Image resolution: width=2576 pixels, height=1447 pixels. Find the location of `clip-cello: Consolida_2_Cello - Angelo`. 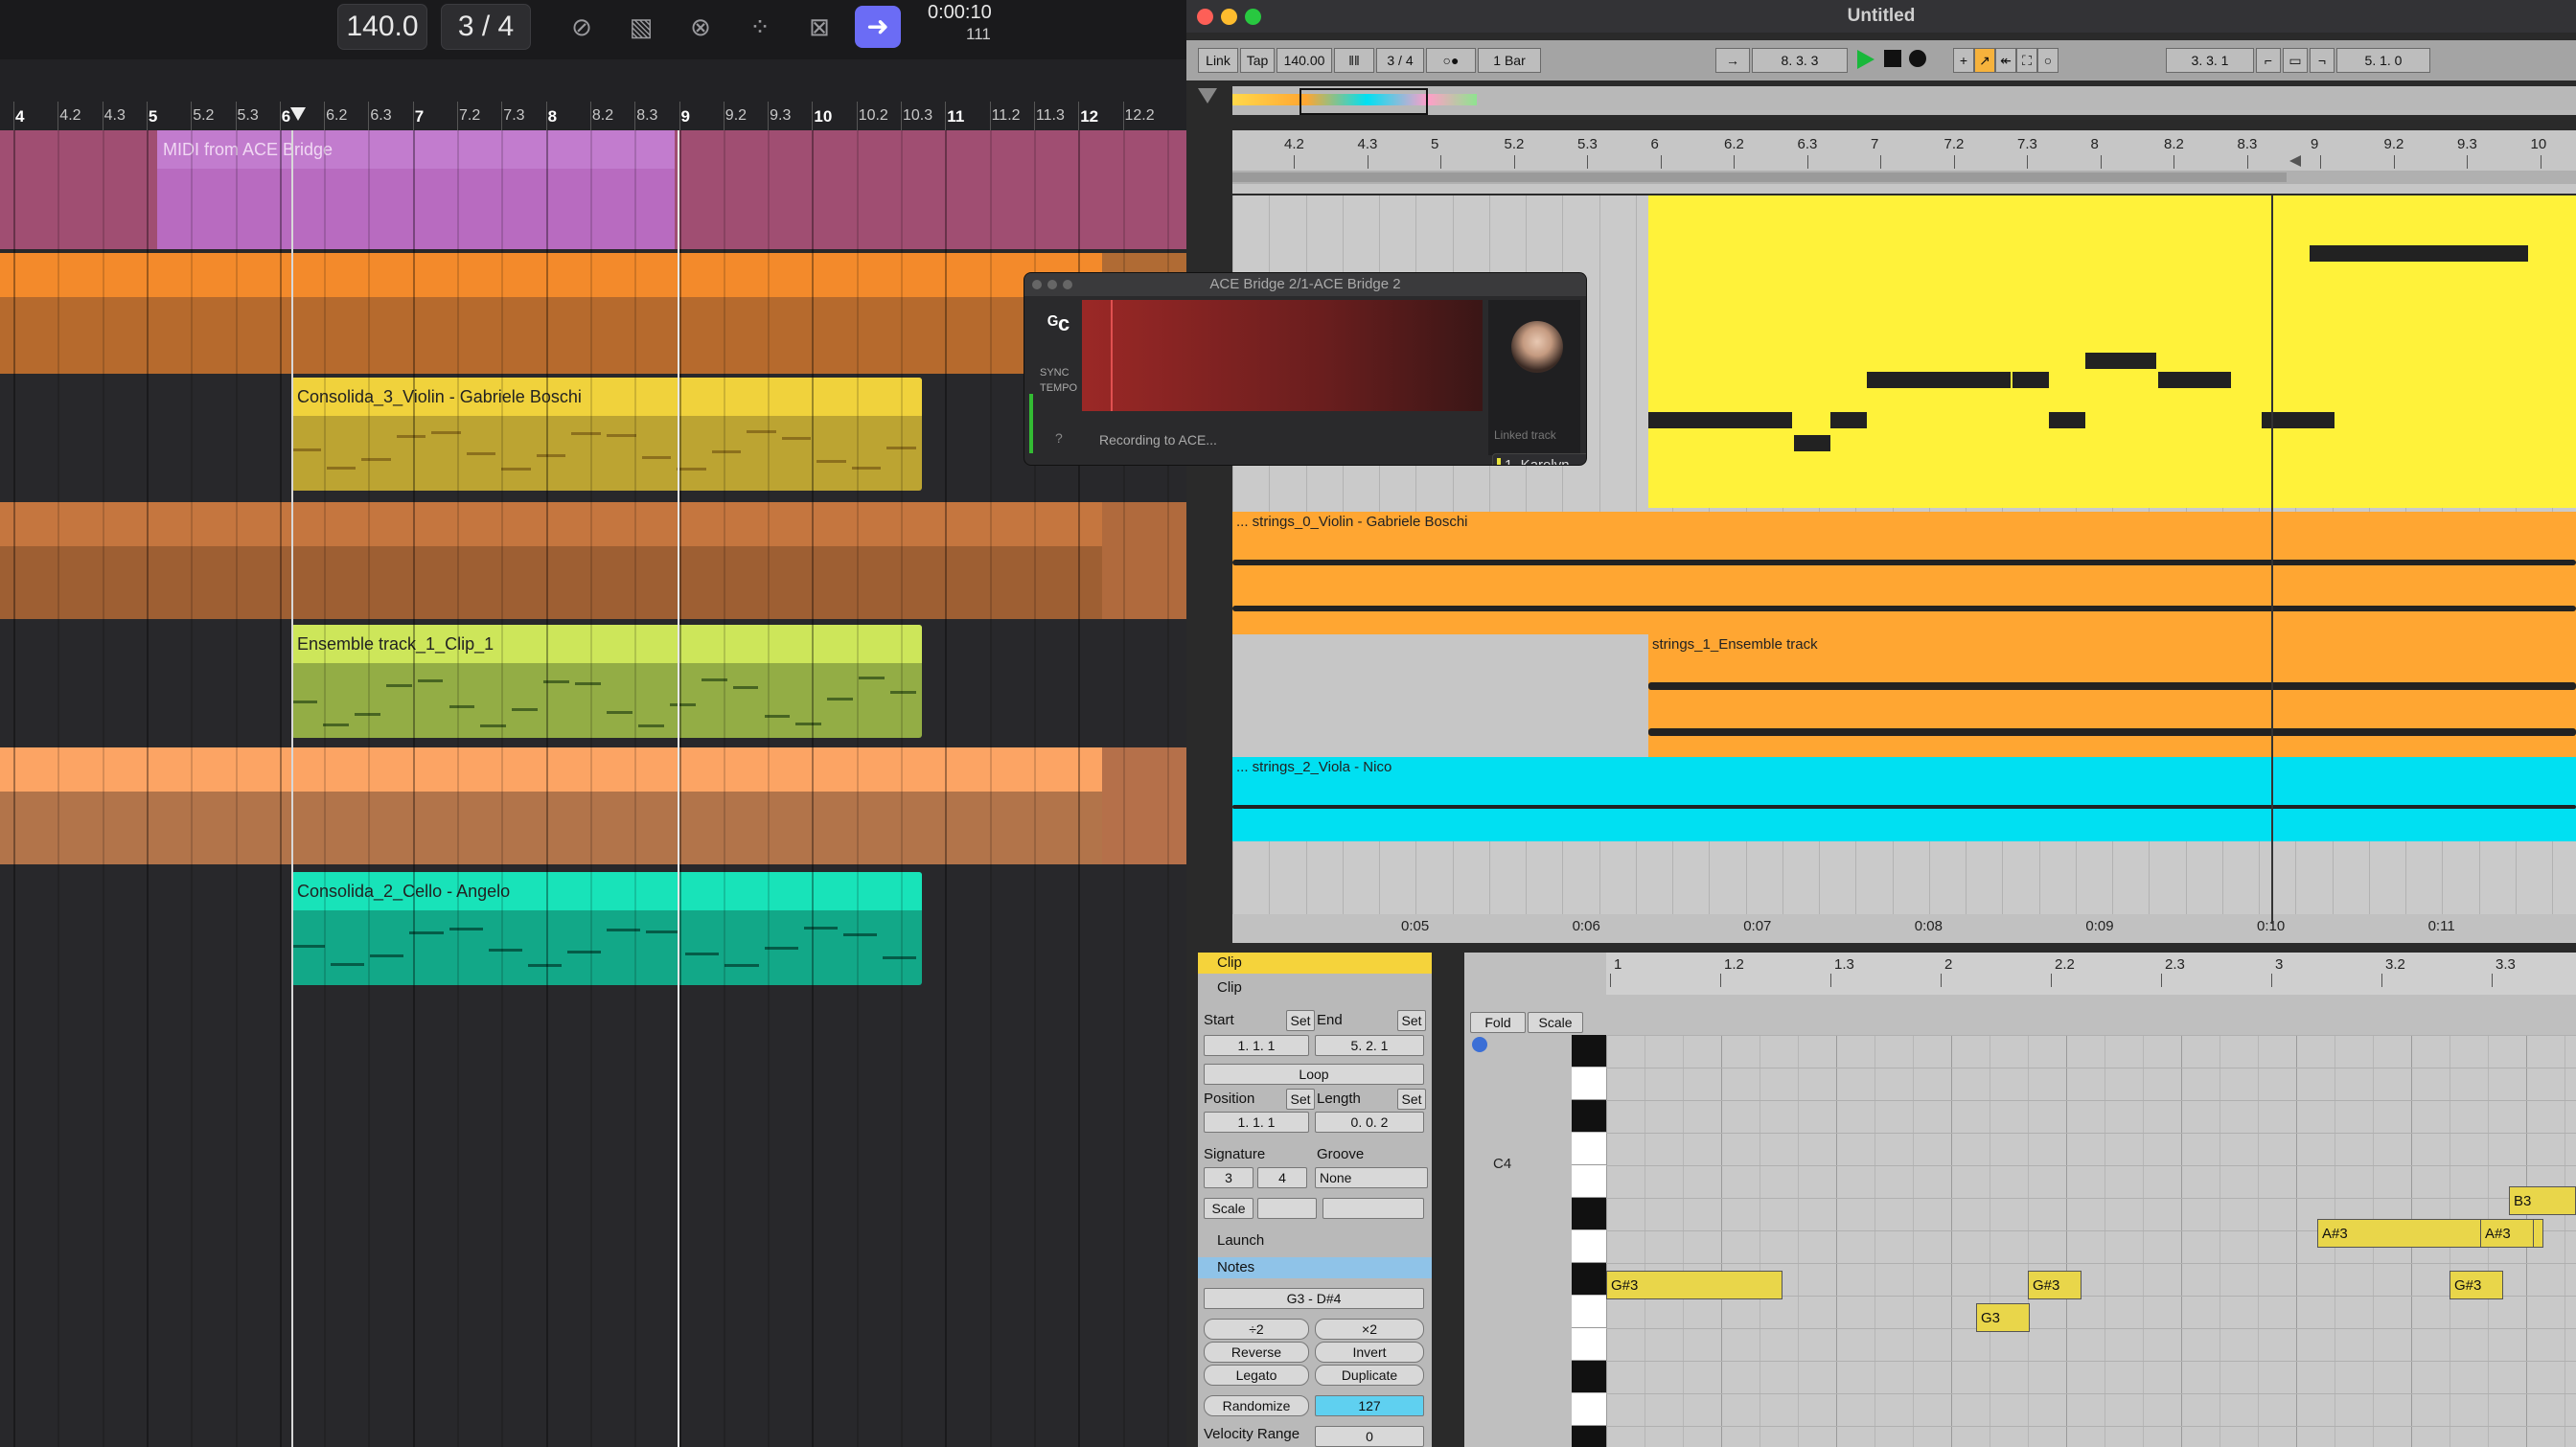

clip-cello: Consolida_2_Cello - Angelo is located at coordinates (606, 928).